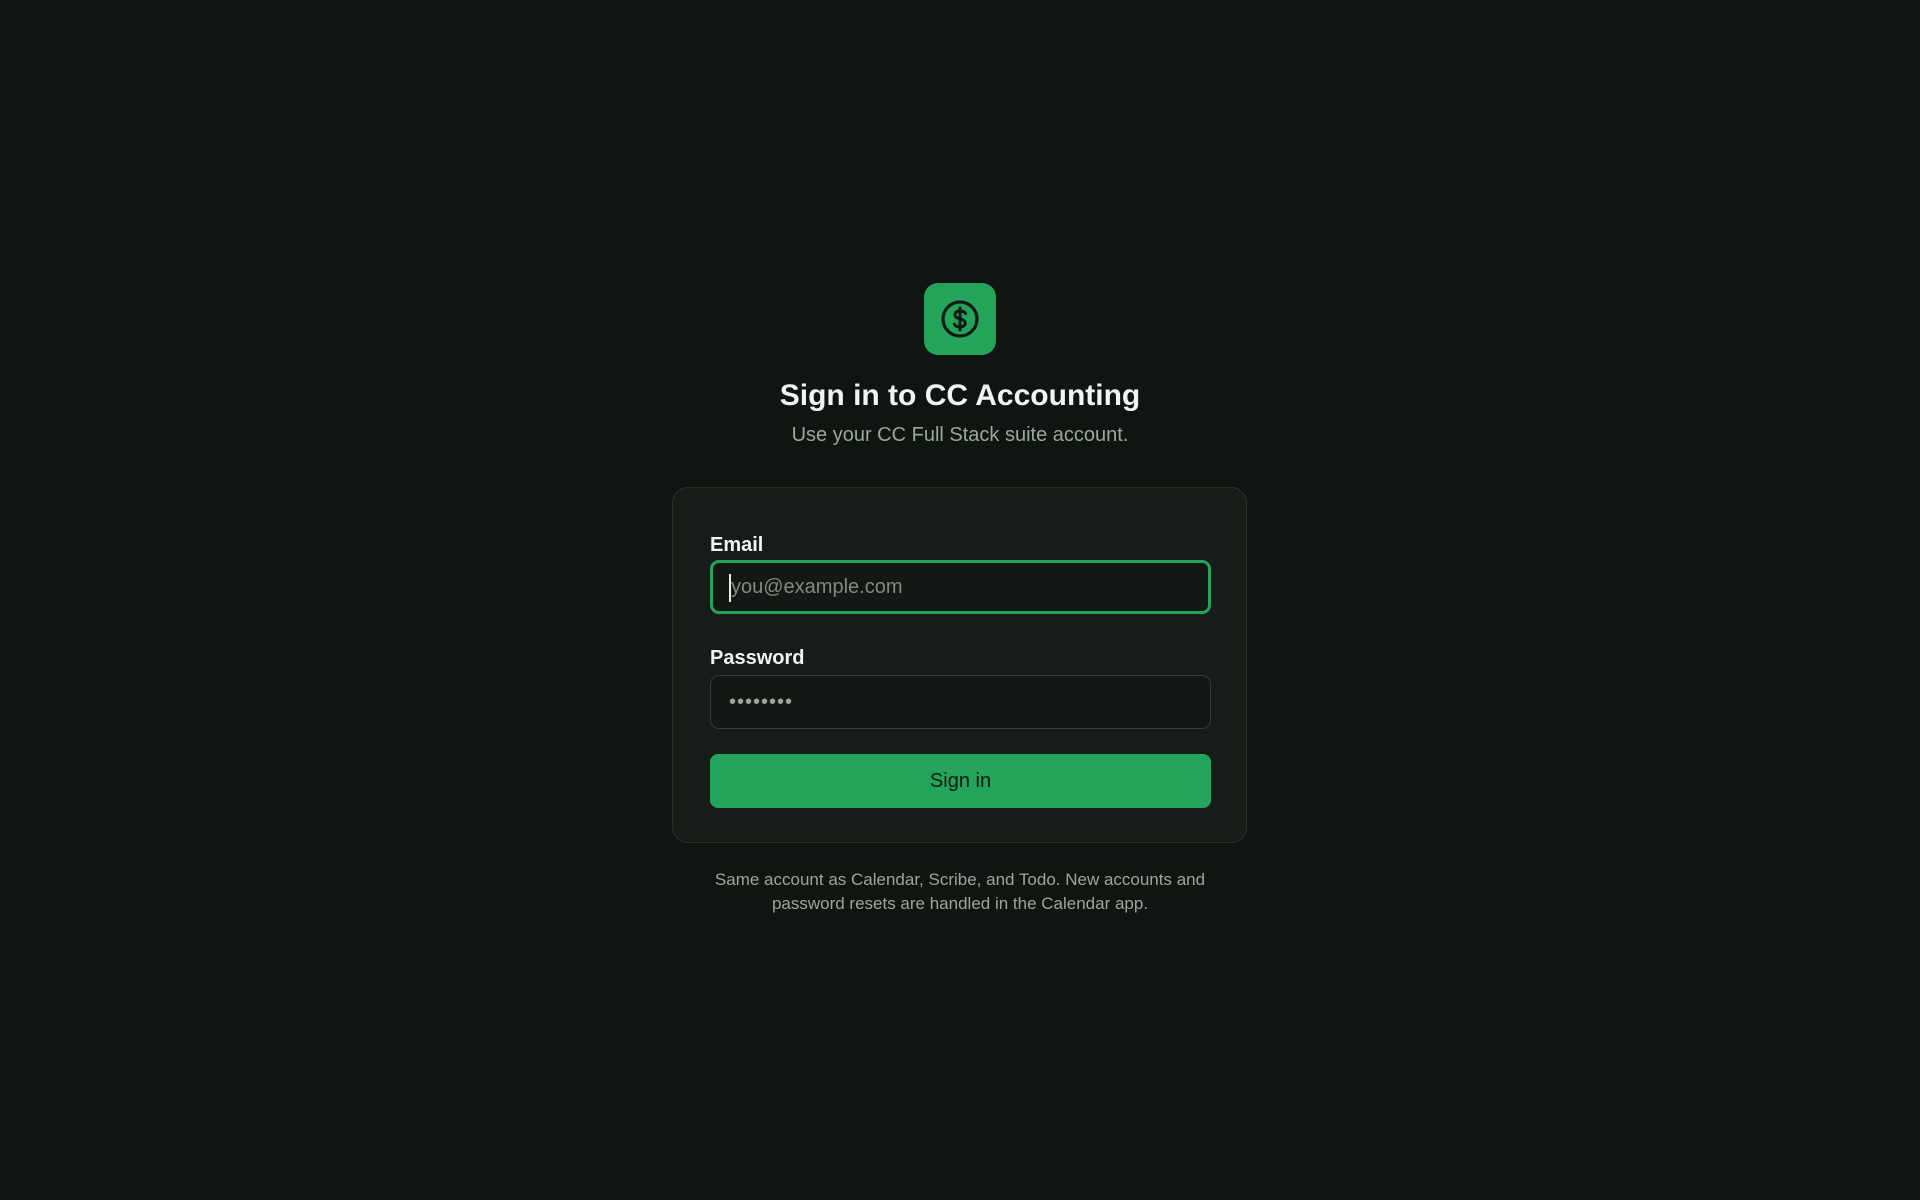  I want to click on password-label: Password, so click(757, 658).